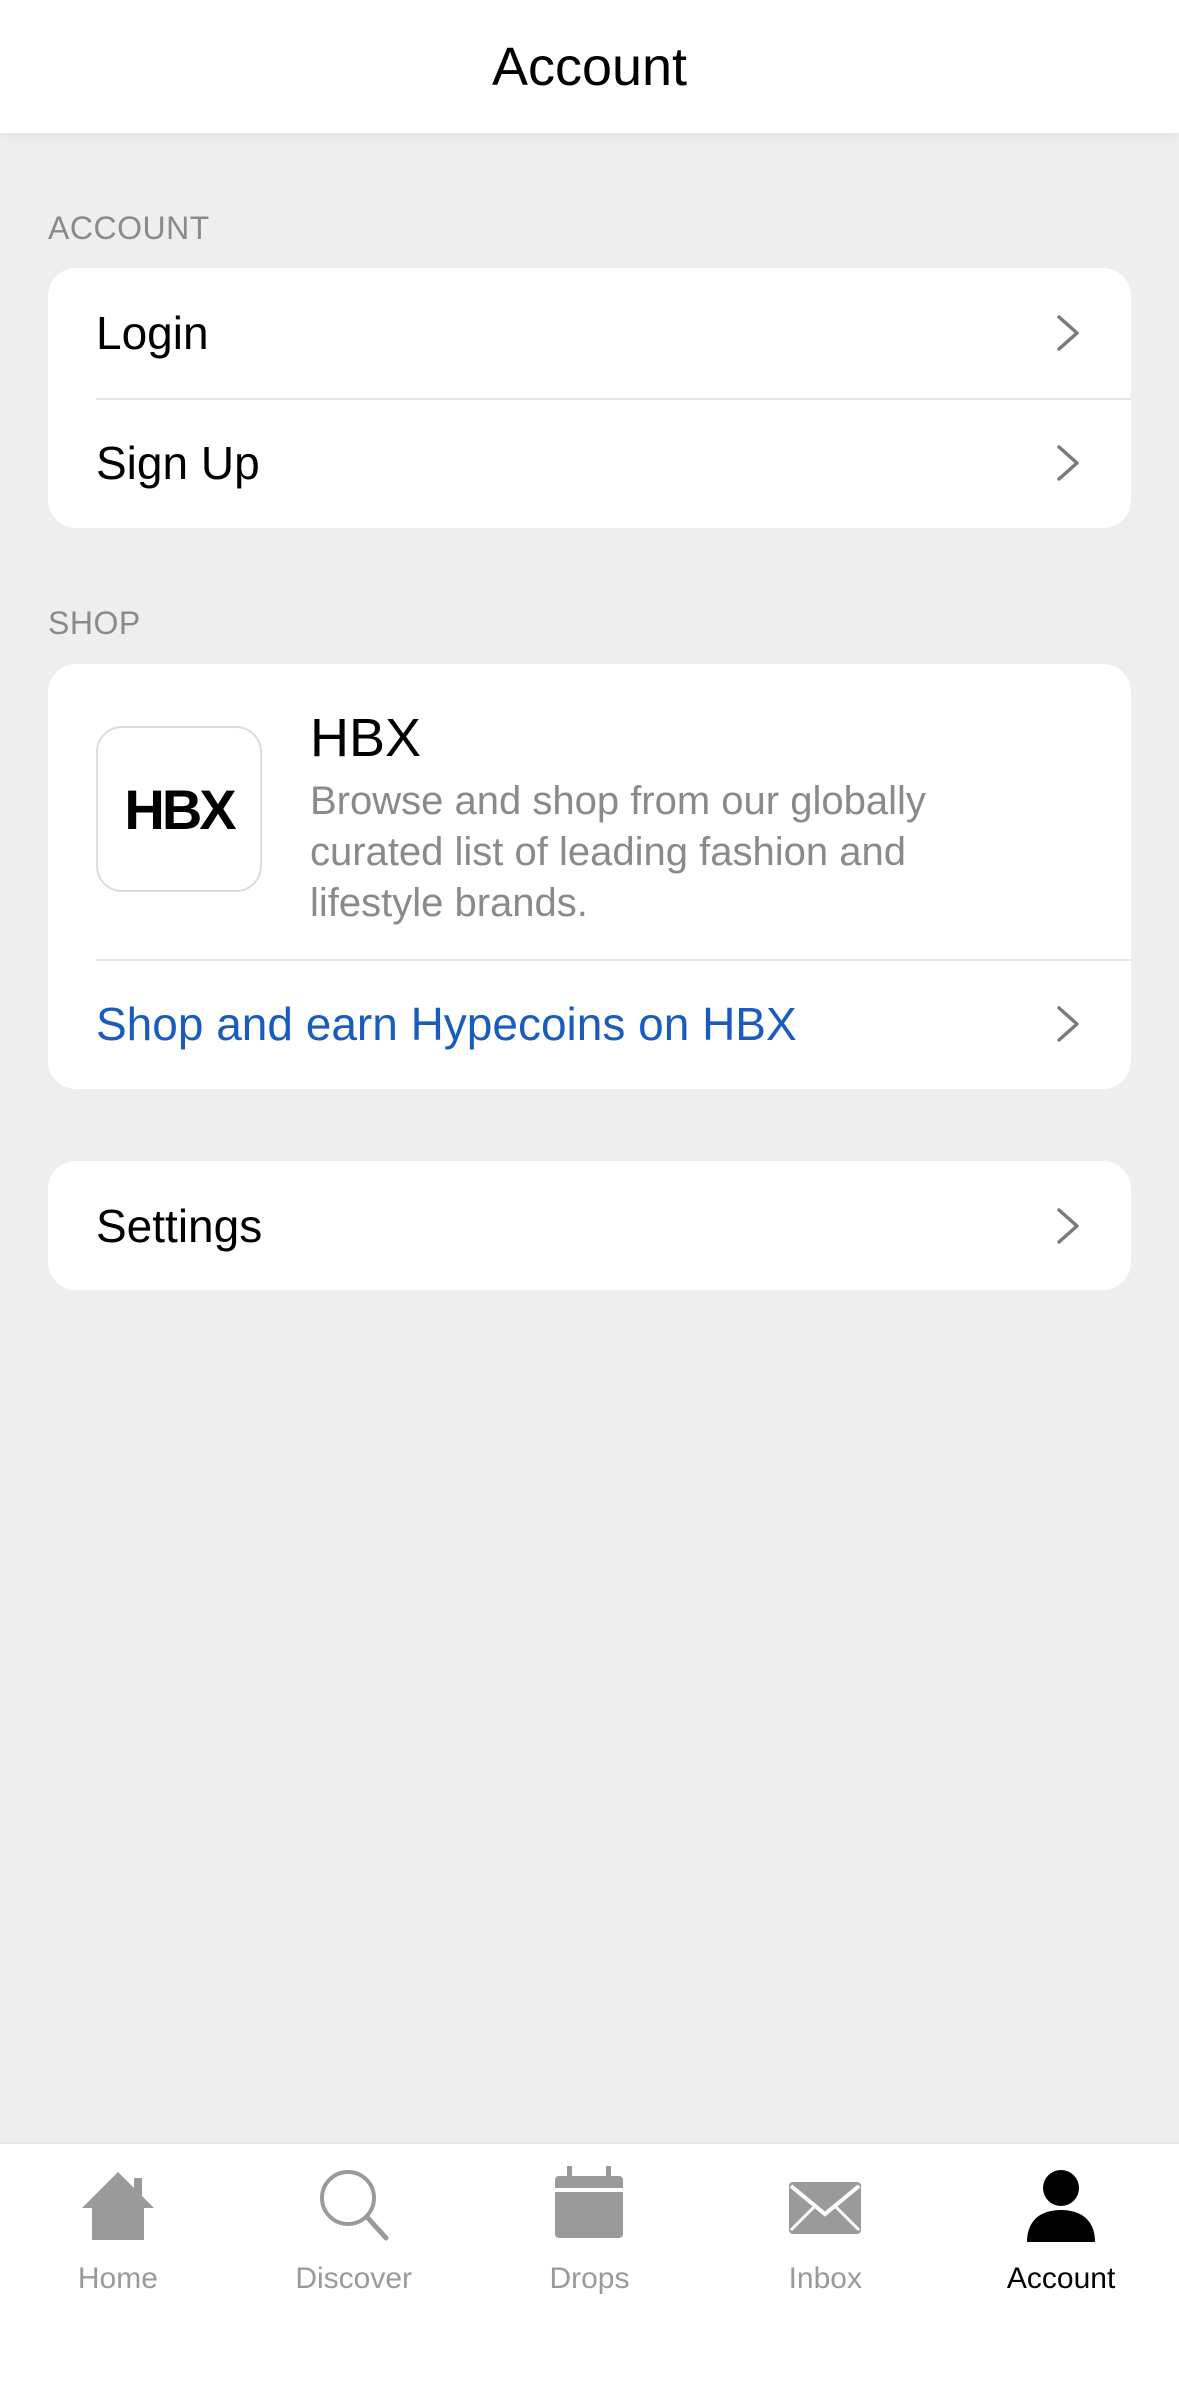 The width and height of the screenshot is (1179, 2396). What do you see at coordinates (589, 463) in the screenshot?
I see `sign-up-row: Sign Up` at bounding box center [589, 463].